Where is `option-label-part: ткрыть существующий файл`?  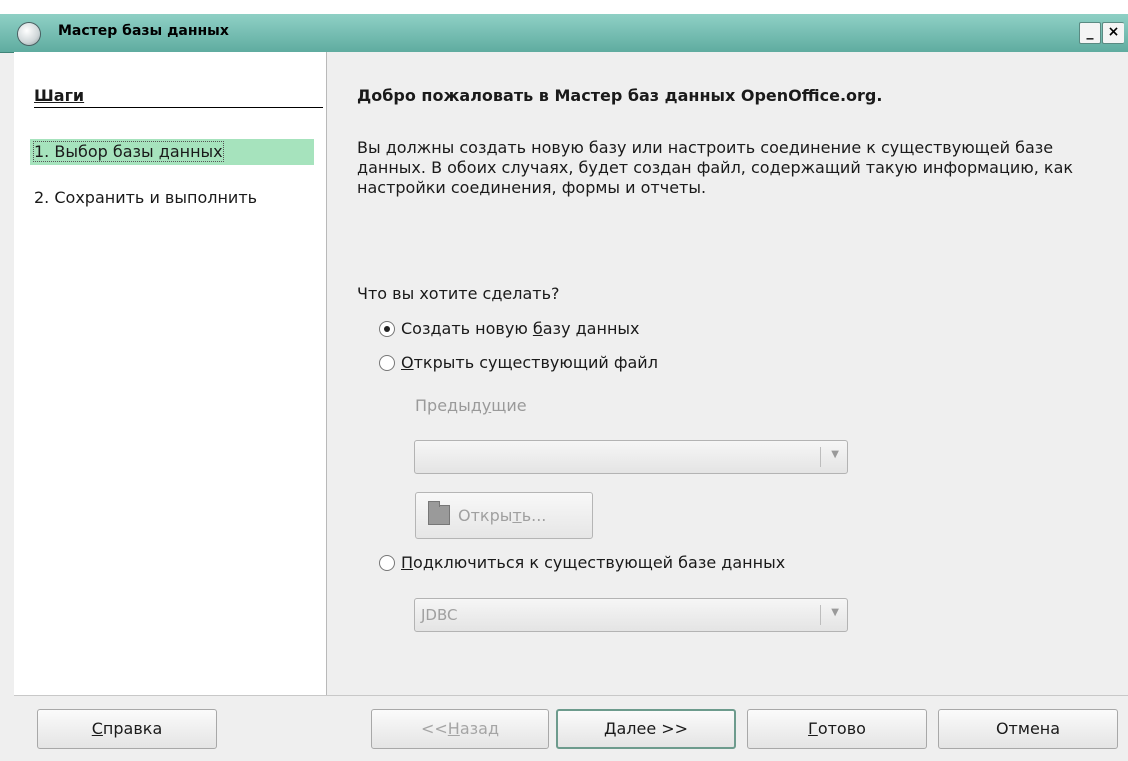 option-label-part: ткрыть существующий файл is located at coordinates (535, 362).